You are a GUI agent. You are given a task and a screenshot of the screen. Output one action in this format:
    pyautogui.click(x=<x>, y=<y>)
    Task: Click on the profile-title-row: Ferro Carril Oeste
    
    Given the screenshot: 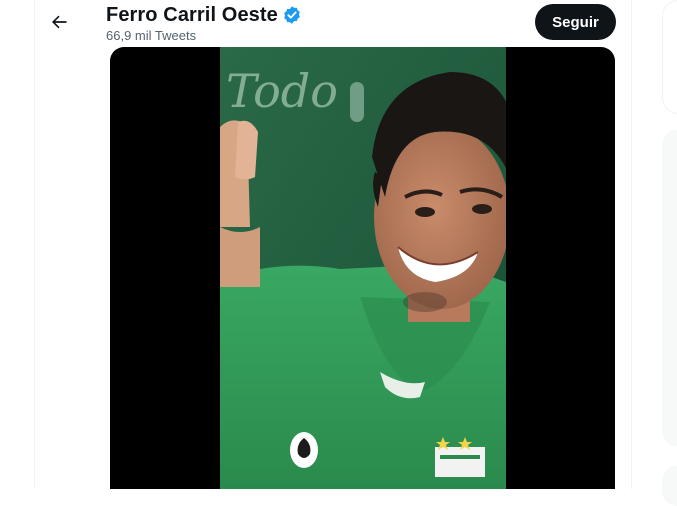 What is the action you would take?
    pyautogui.click(x=204, y=15)
    